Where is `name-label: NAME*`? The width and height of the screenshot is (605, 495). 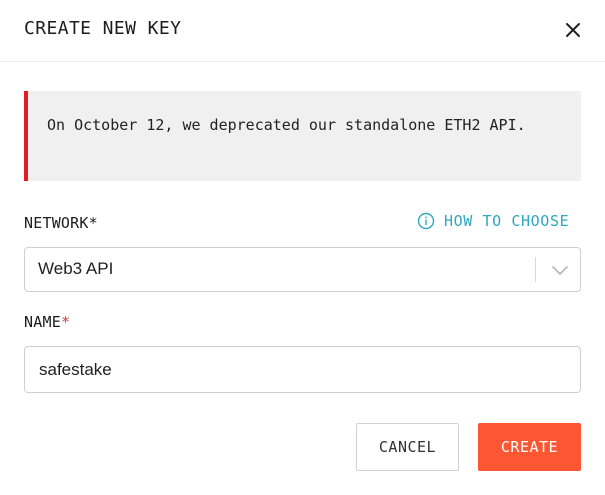
name-label: NAME* is located at coordinates (47, 322).